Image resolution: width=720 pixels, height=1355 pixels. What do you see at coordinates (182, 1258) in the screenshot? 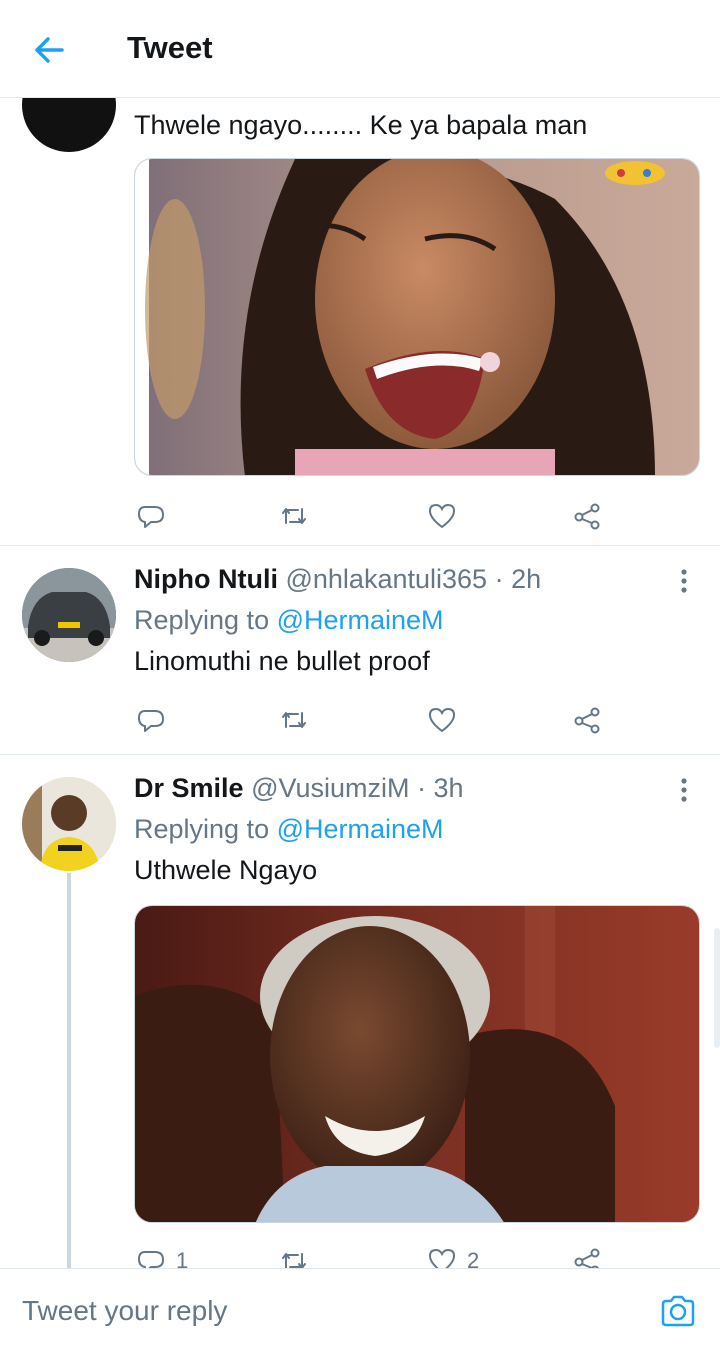
I see `reply-count: 1` at bounding box center [182, 1258].